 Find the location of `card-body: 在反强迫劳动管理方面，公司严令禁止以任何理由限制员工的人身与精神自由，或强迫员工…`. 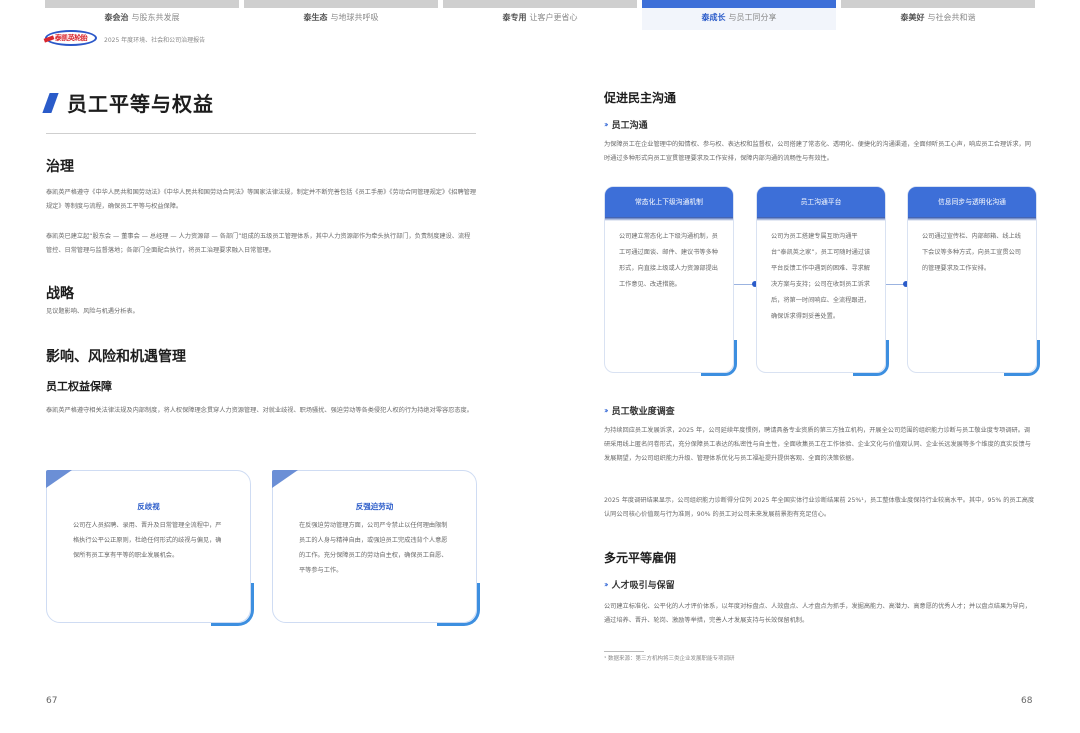

card-body: 在反强迫劳动管理方面，公司严令禁止以任何理由限制员工的人身与精神自由，或强迫员工… is located at coordinates (373, 548).